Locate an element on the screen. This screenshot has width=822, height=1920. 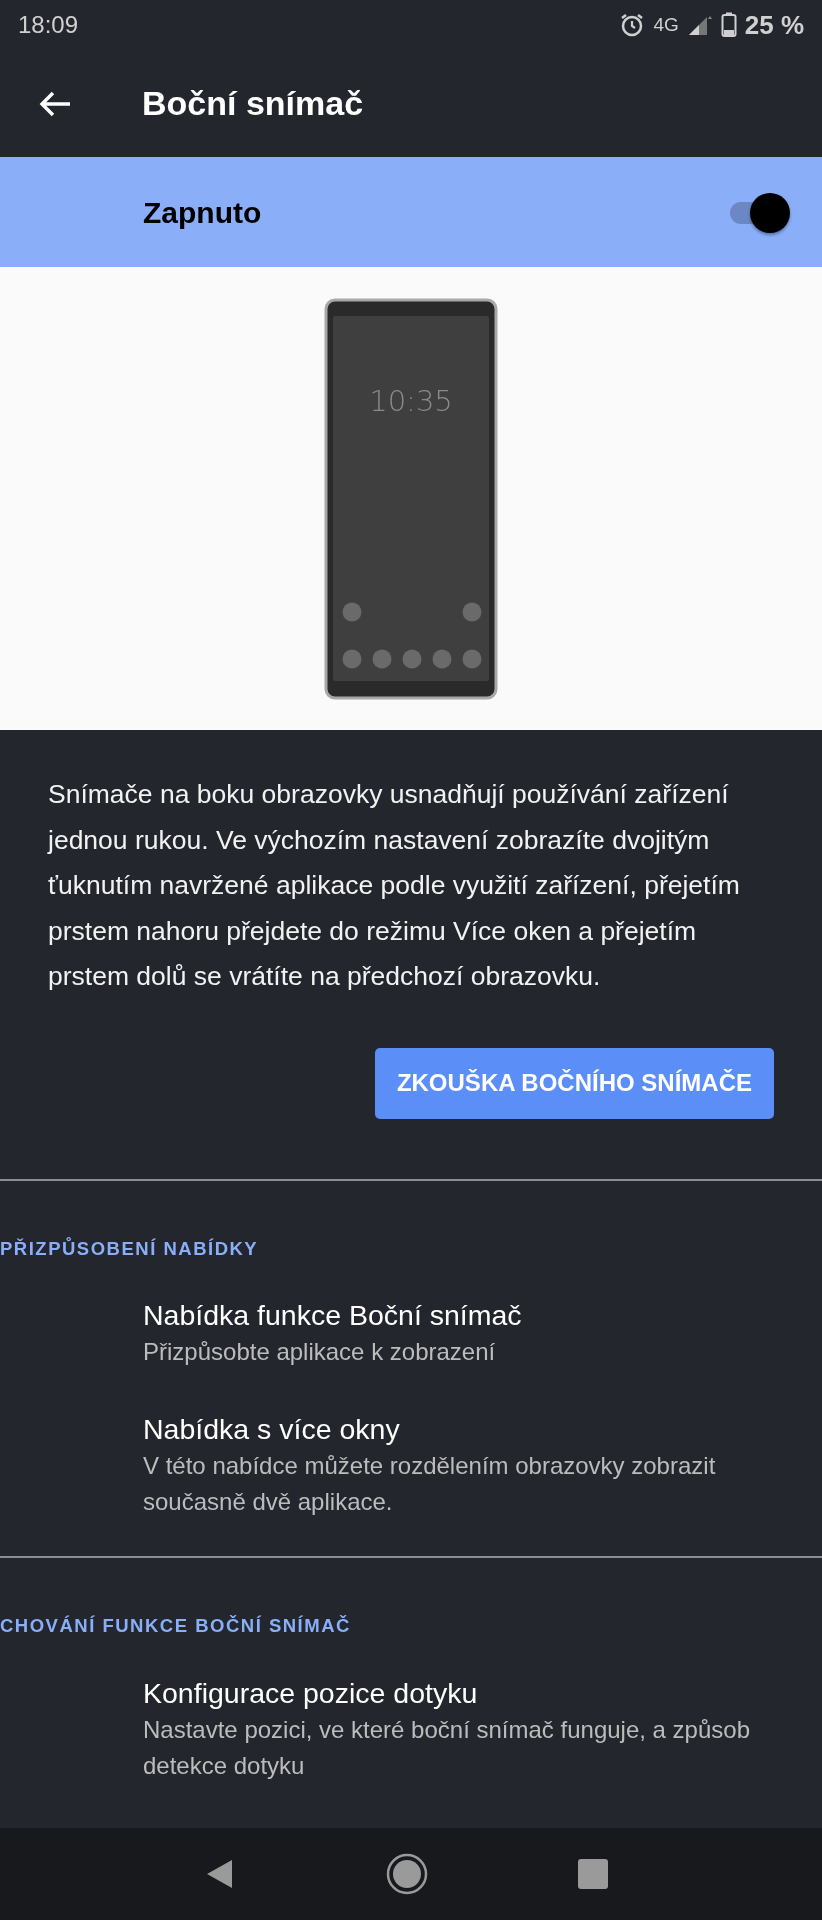
setting-title: Konfigurace pozice dotyku is located at coordinates (462, 1693).